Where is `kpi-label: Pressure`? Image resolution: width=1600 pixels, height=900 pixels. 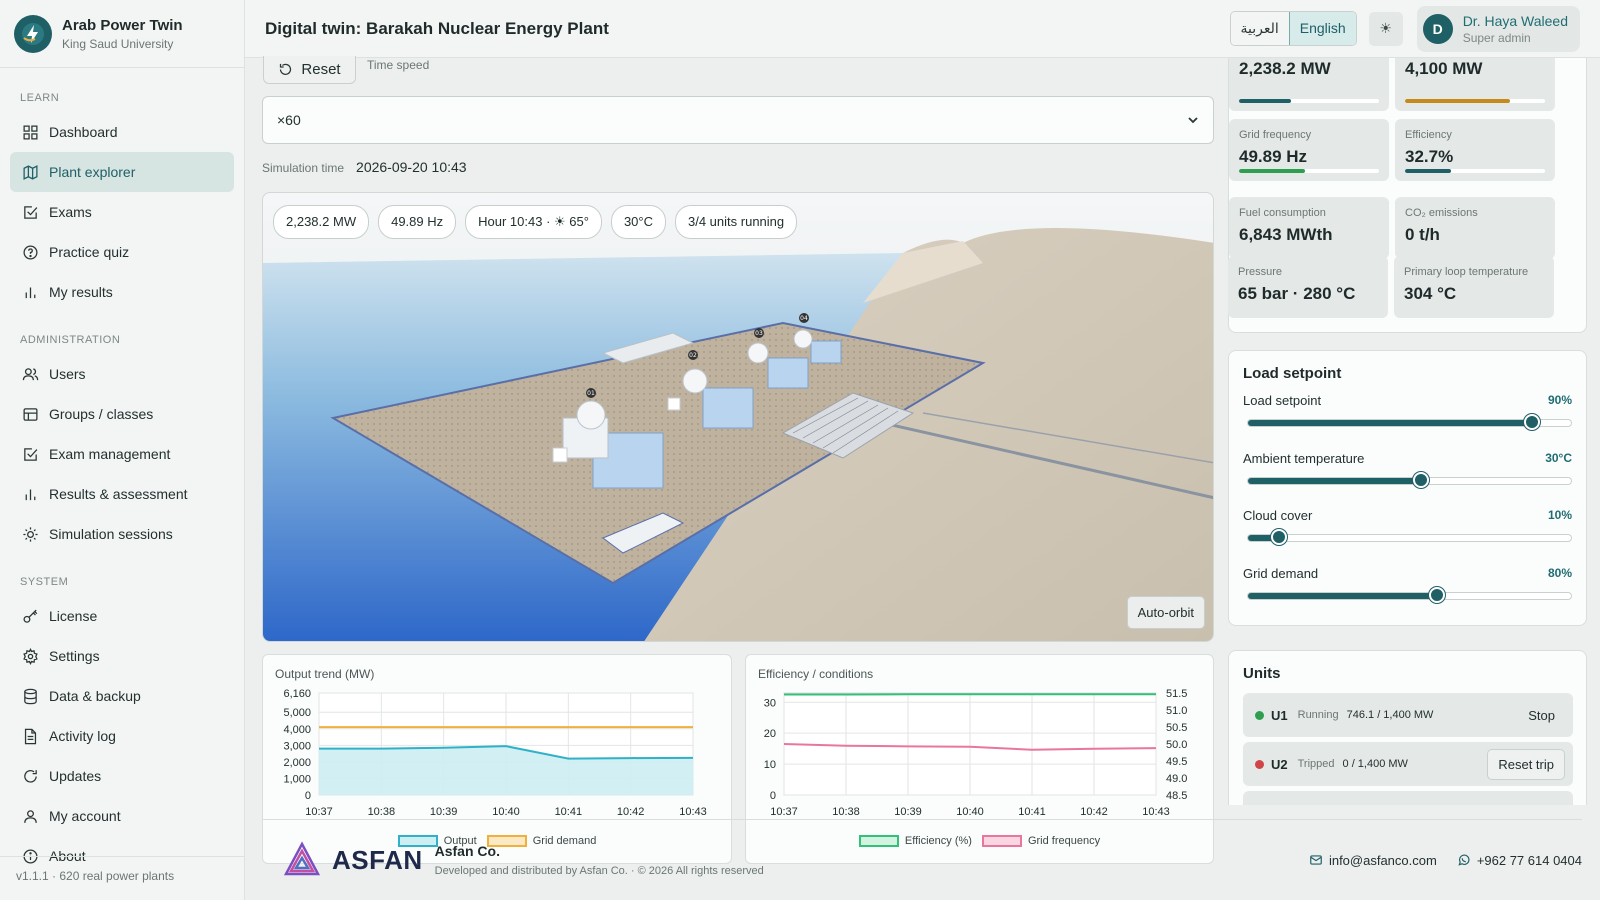 kpi-label: Pressure is located at coordinates (1260, 272).